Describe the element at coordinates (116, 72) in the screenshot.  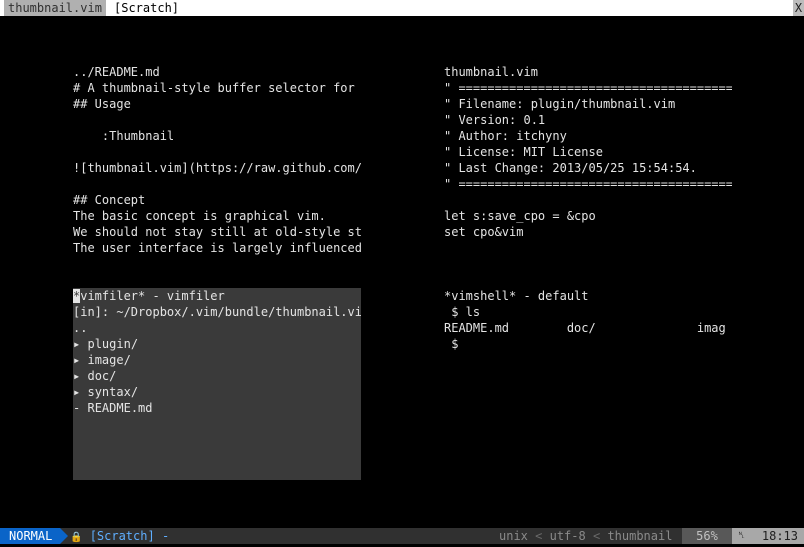
I see `thumb-line: ../README.md` at that location.